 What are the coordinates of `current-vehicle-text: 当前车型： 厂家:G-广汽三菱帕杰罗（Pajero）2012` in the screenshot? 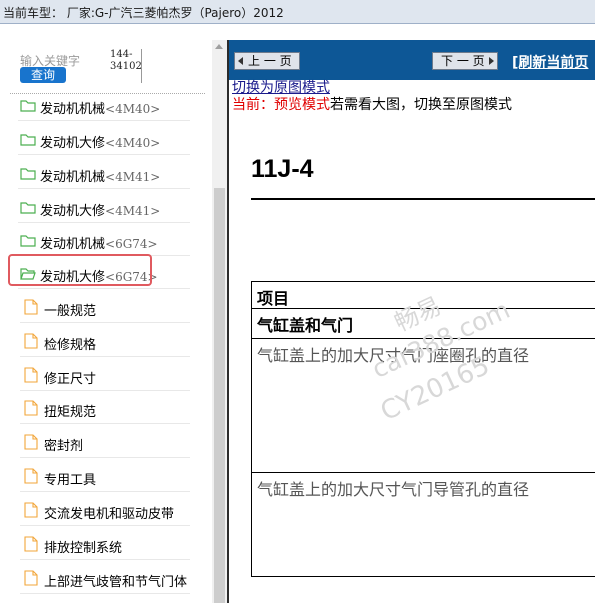 It's located at (143, 13).